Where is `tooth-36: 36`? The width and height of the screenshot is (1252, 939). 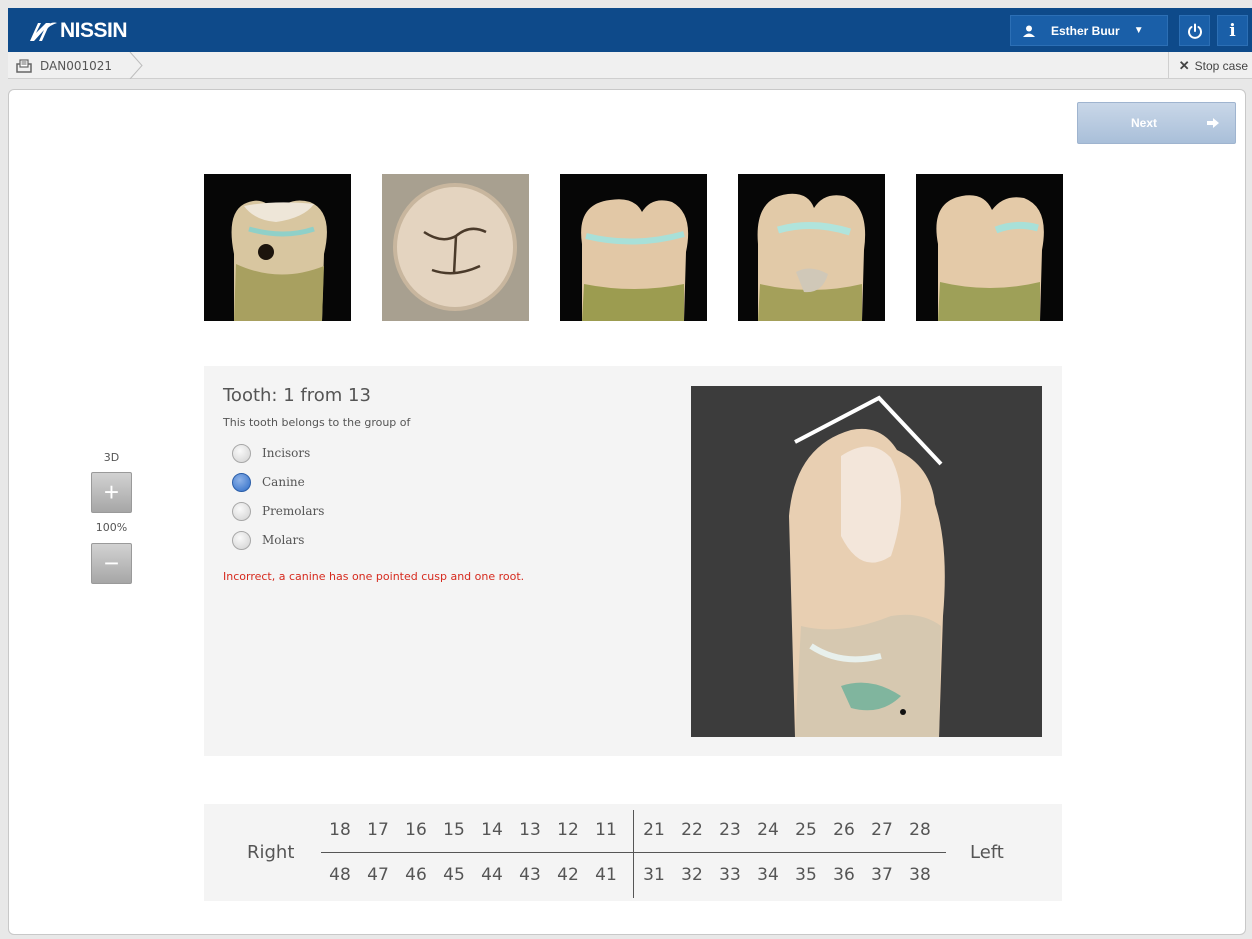
tooth-36: 36 is located at coordinates (844, 875).